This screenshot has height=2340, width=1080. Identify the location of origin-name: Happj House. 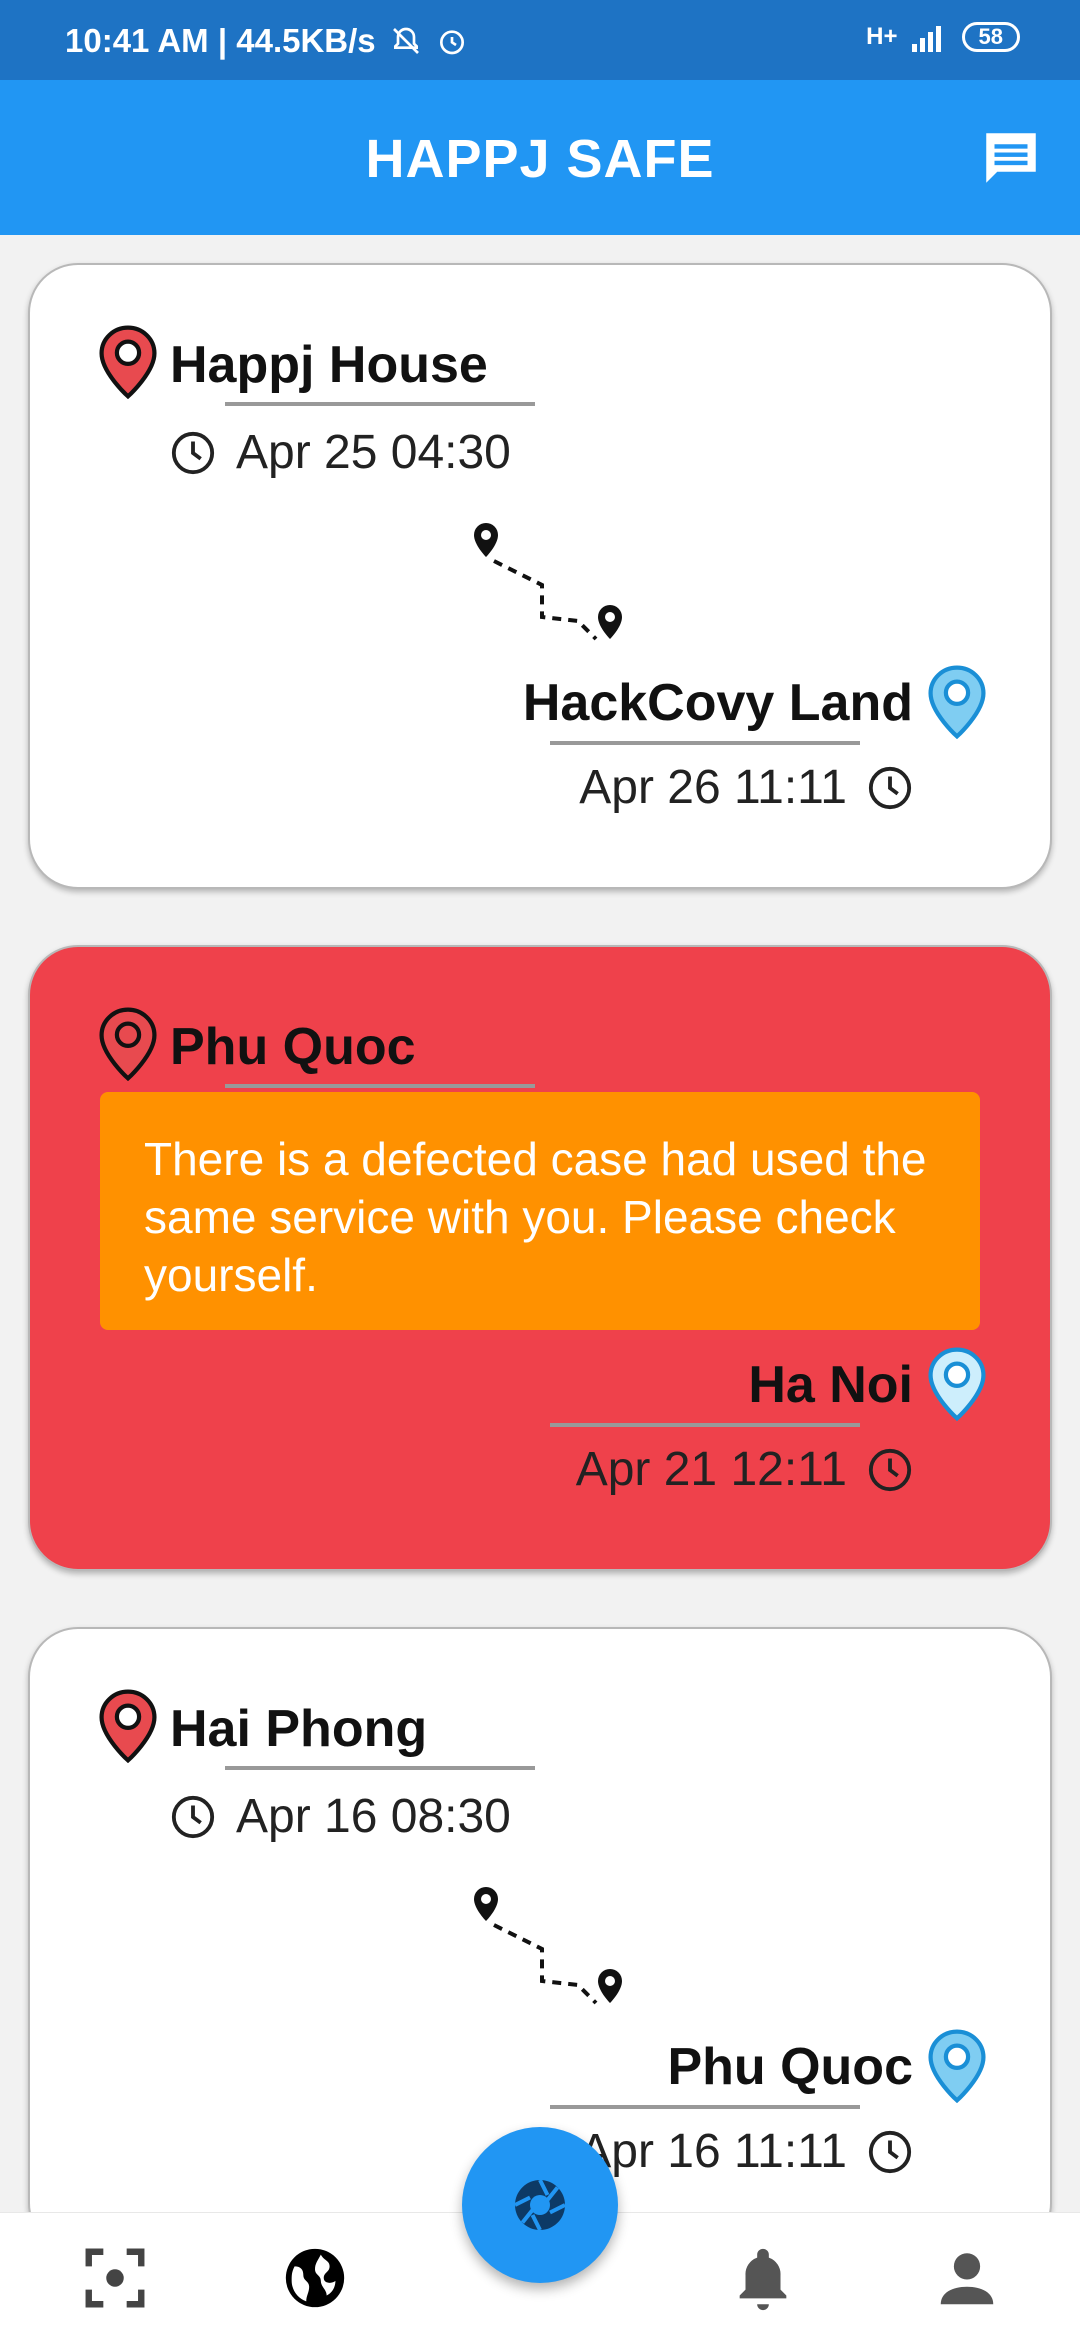
(329, 365).